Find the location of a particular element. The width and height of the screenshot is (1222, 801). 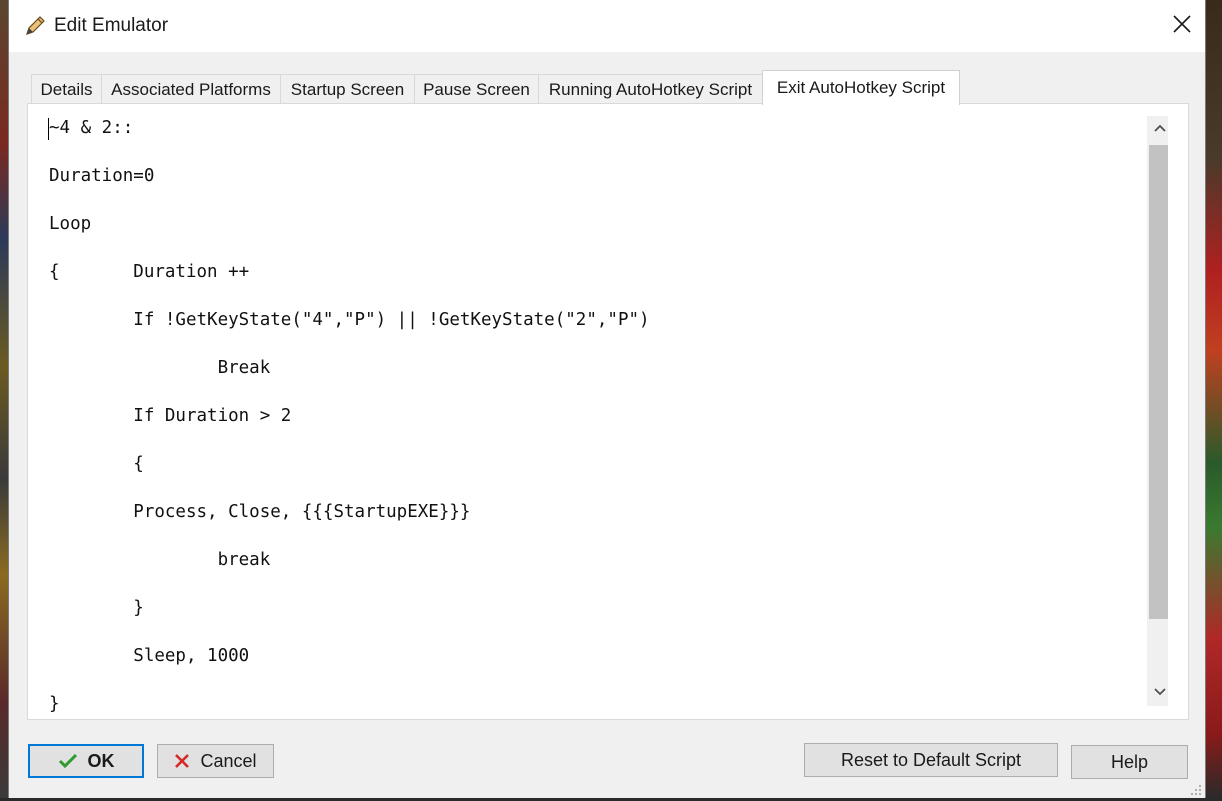

code-line: { Duration ++ is located at coordinates (149, 272).